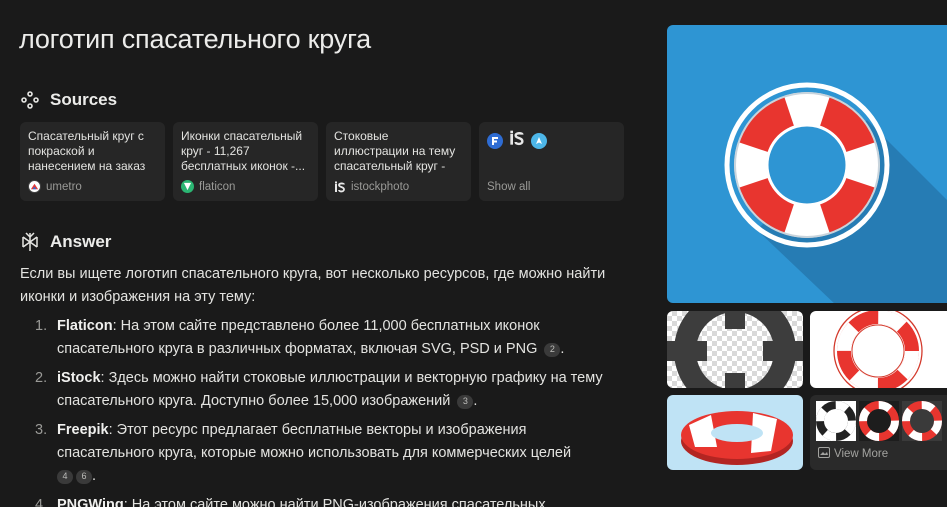 This screenshot has width=947, height=507. Describe the element at coordinates (83, 430) in the screenshot. I see `item-name: Freepik` at that location.